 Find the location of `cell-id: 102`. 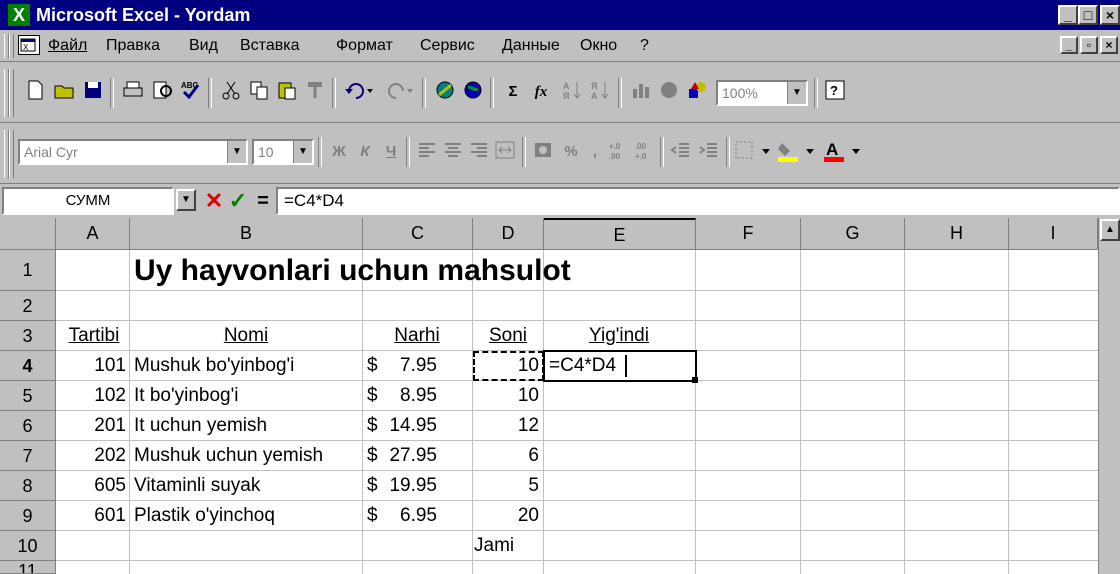

cell-id: 102 is located at coordinates (92, 396).